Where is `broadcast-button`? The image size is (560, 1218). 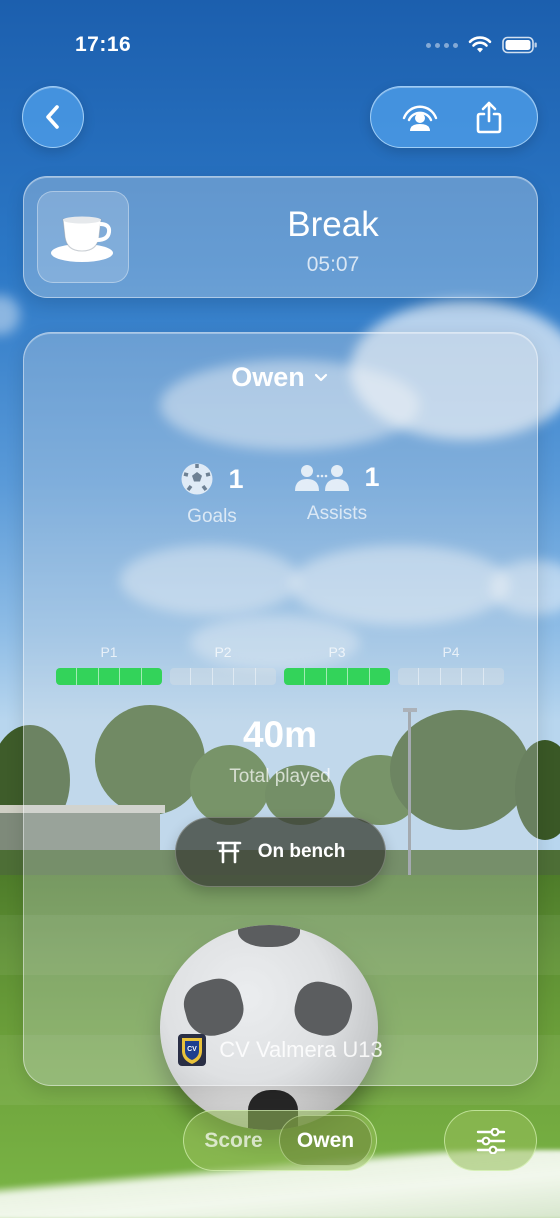 broadcast-button is located at coordinates (420, 117).